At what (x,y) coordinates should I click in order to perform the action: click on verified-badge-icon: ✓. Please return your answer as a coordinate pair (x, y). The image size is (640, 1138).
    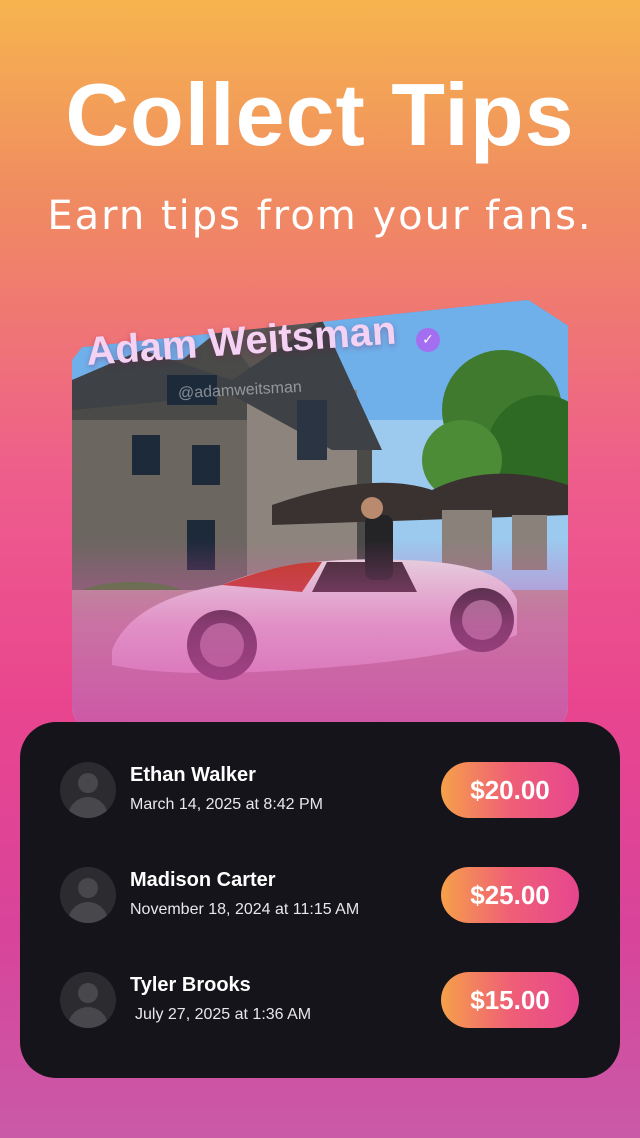
    Looking at the image, I should click on (428, 340).